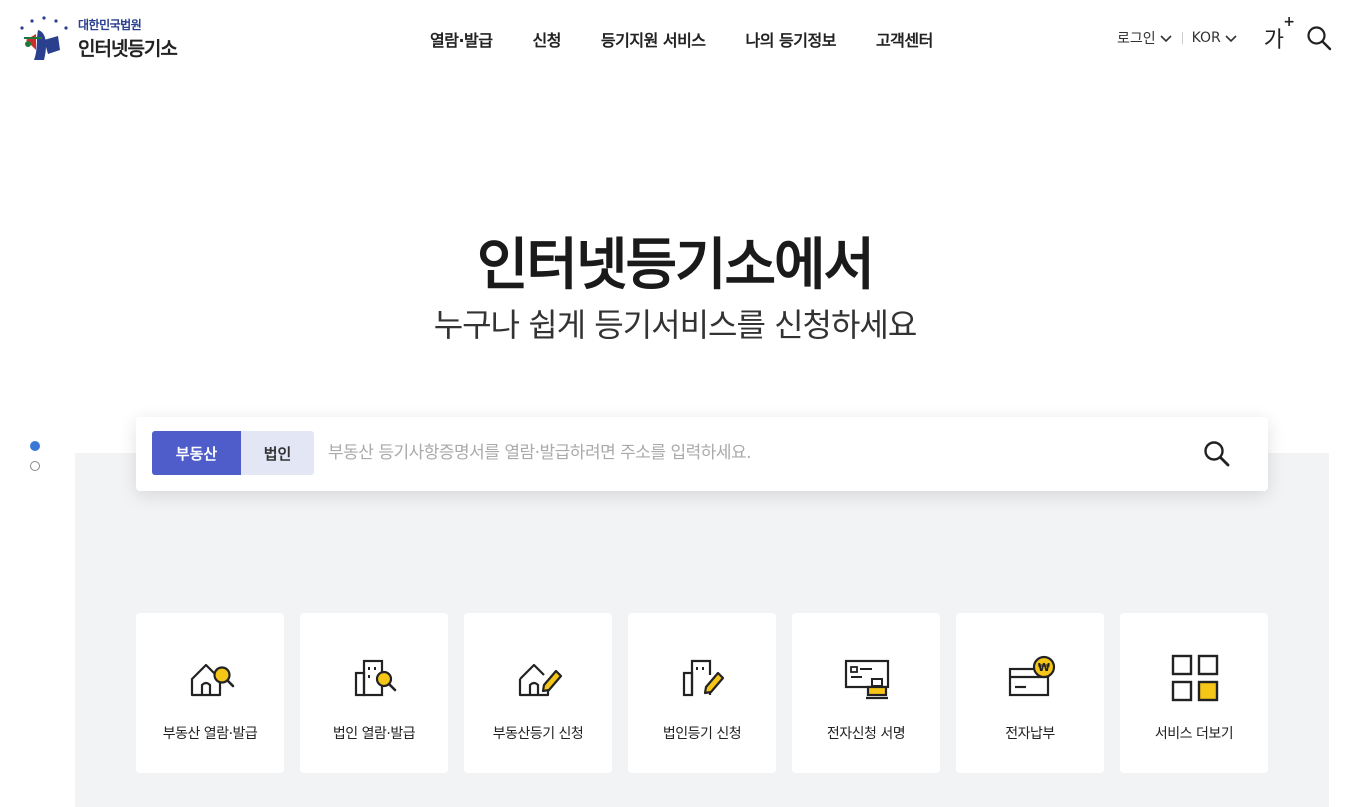  I want to click on service-label: 법인등기 신청, so click(702, 734).